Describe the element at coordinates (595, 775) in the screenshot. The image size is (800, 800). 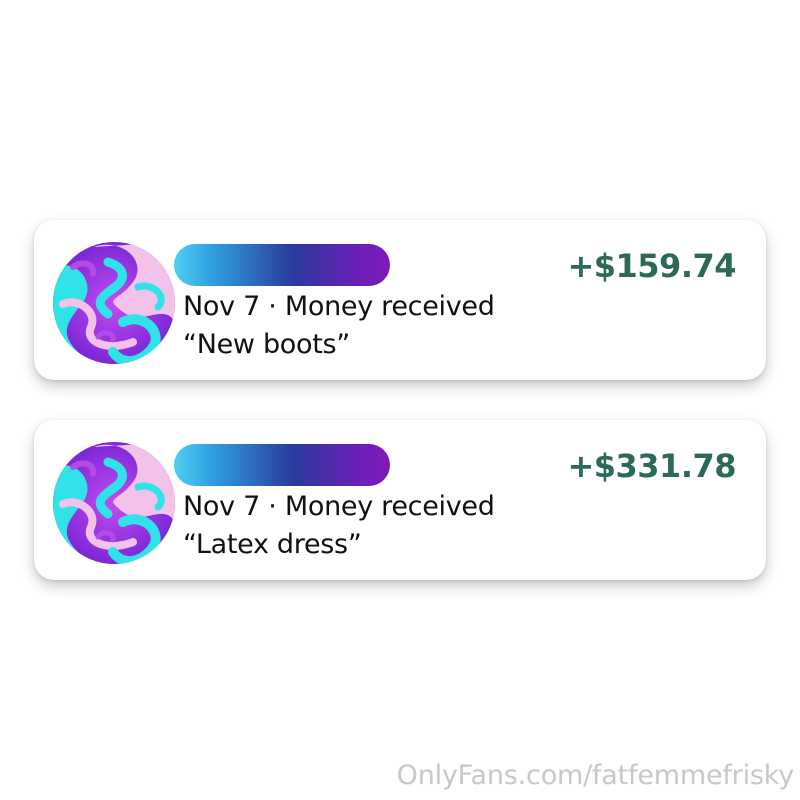
I see `watermark-text: OnlyFans.com/fatfemmefrisky` at that location.